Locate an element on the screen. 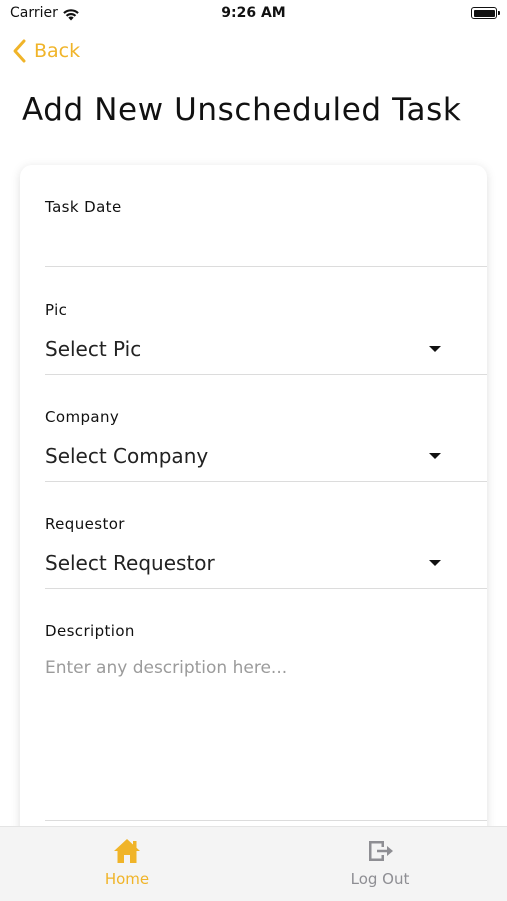 The width and height of the screenshot is (507, 901). requestor-field: Requestor Select Requestor is located at coordinates (266, 552).